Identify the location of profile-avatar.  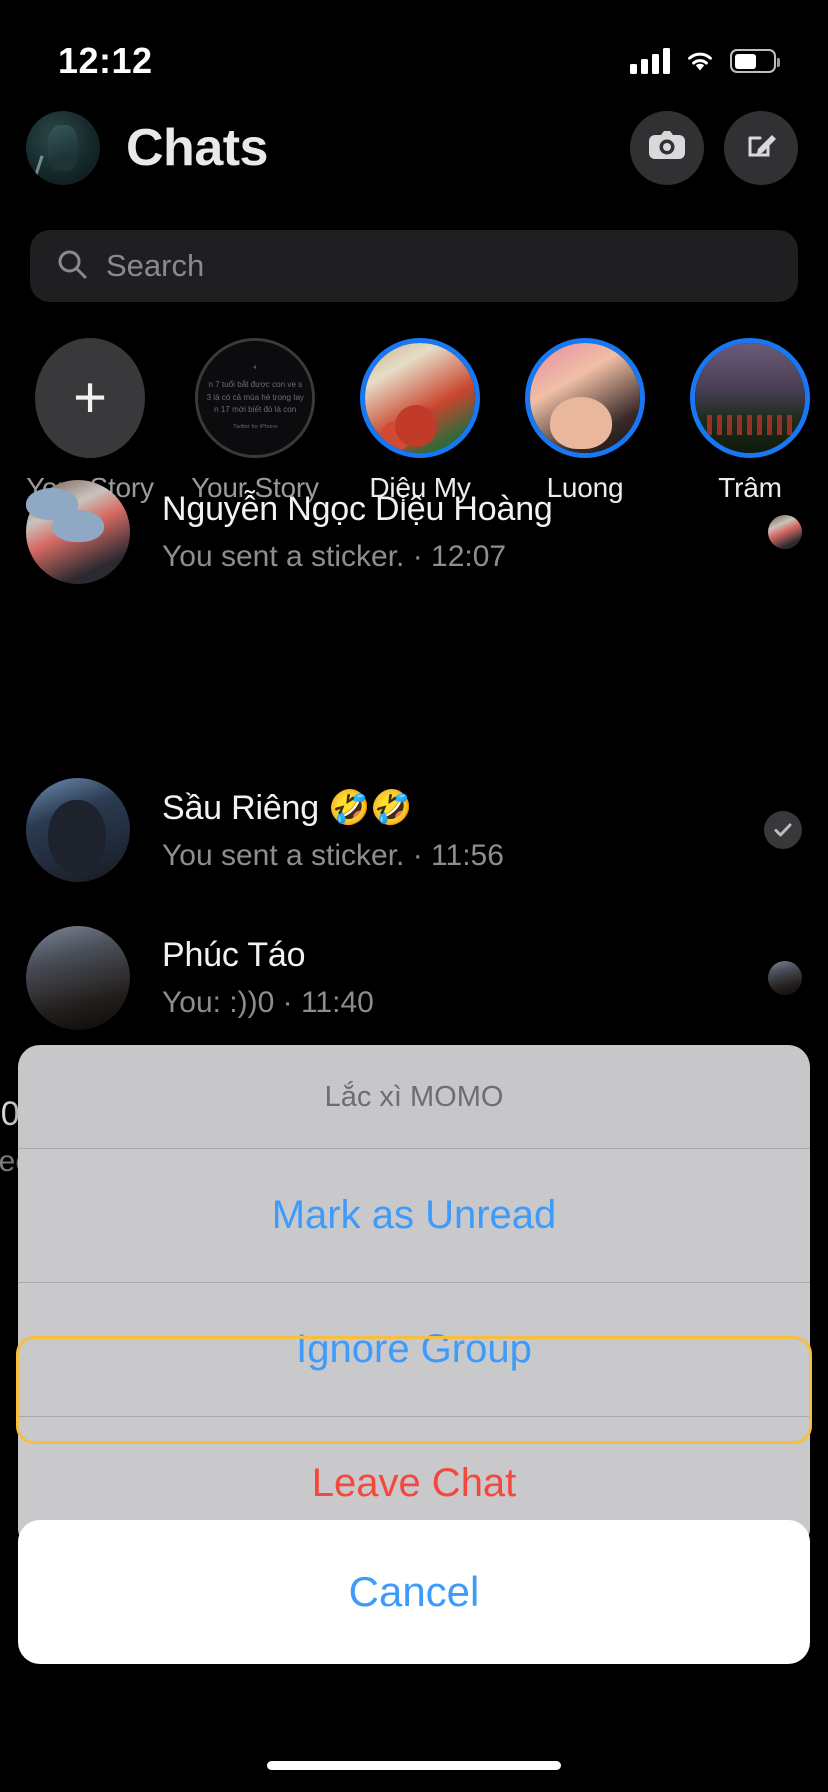
(63, 147).